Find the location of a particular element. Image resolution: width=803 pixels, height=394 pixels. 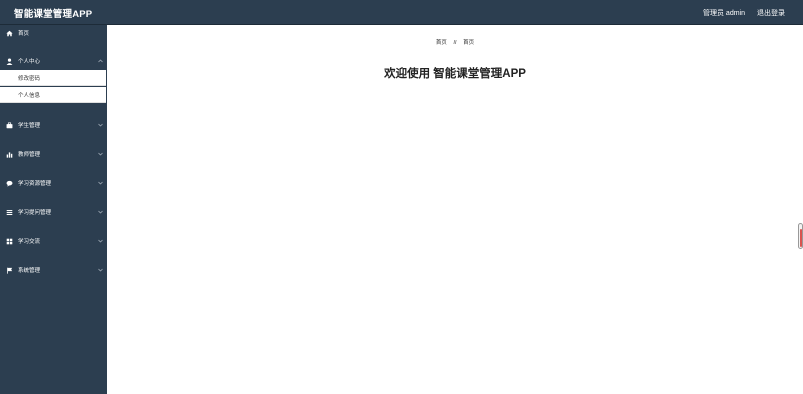

sidebar-subitem-personal-info: 个人信息 is located at coordinates (53, 95).